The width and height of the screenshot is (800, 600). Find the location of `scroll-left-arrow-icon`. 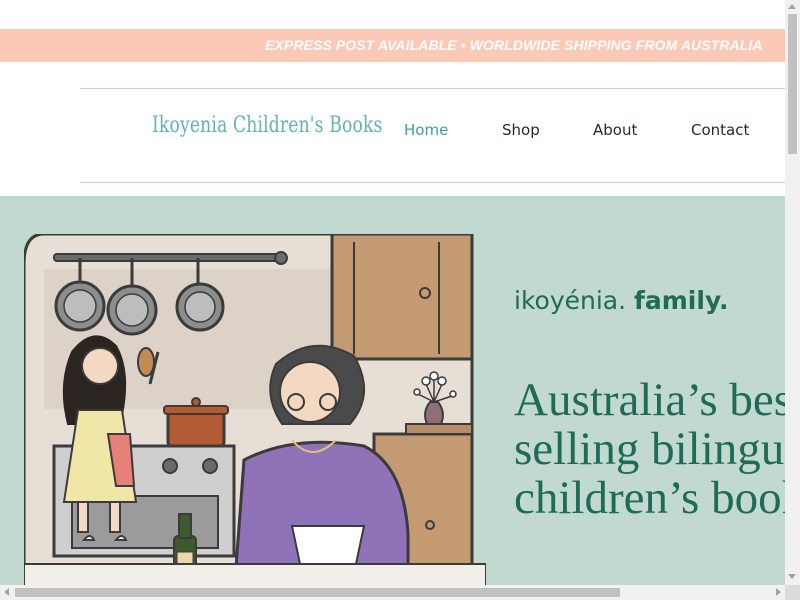

scroll-left-arrow-icon is located at coordinates (6, 592).